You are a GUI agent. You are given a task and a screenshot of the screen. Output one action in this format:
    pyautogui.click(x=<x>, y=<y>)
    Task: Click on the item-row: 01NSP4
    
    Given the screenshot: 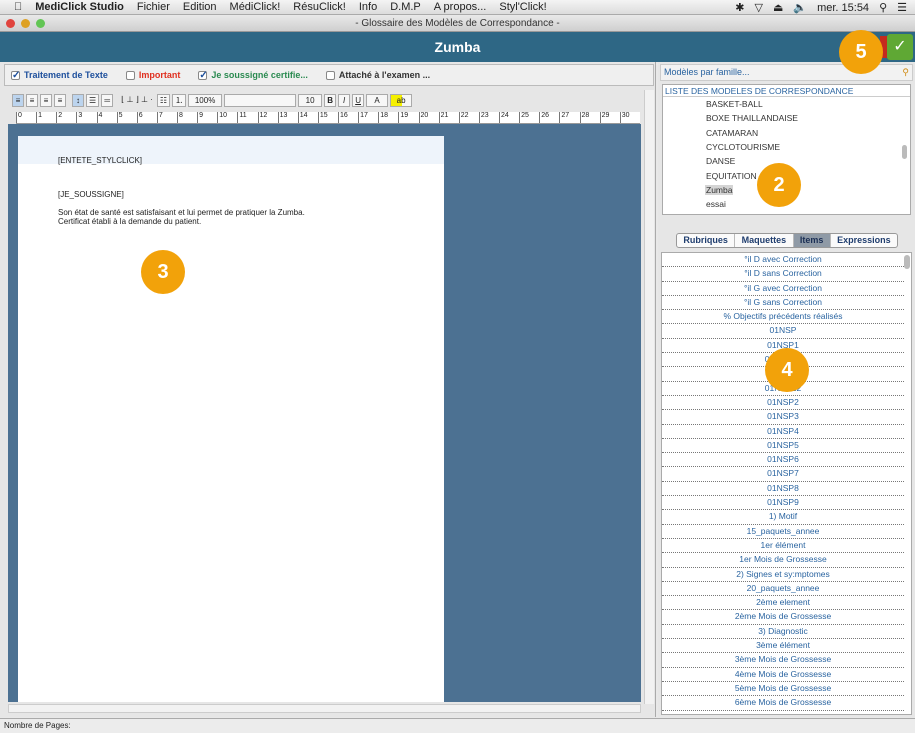 What is the action you would take?
    pyautogui.click(x=783, y=432)
    